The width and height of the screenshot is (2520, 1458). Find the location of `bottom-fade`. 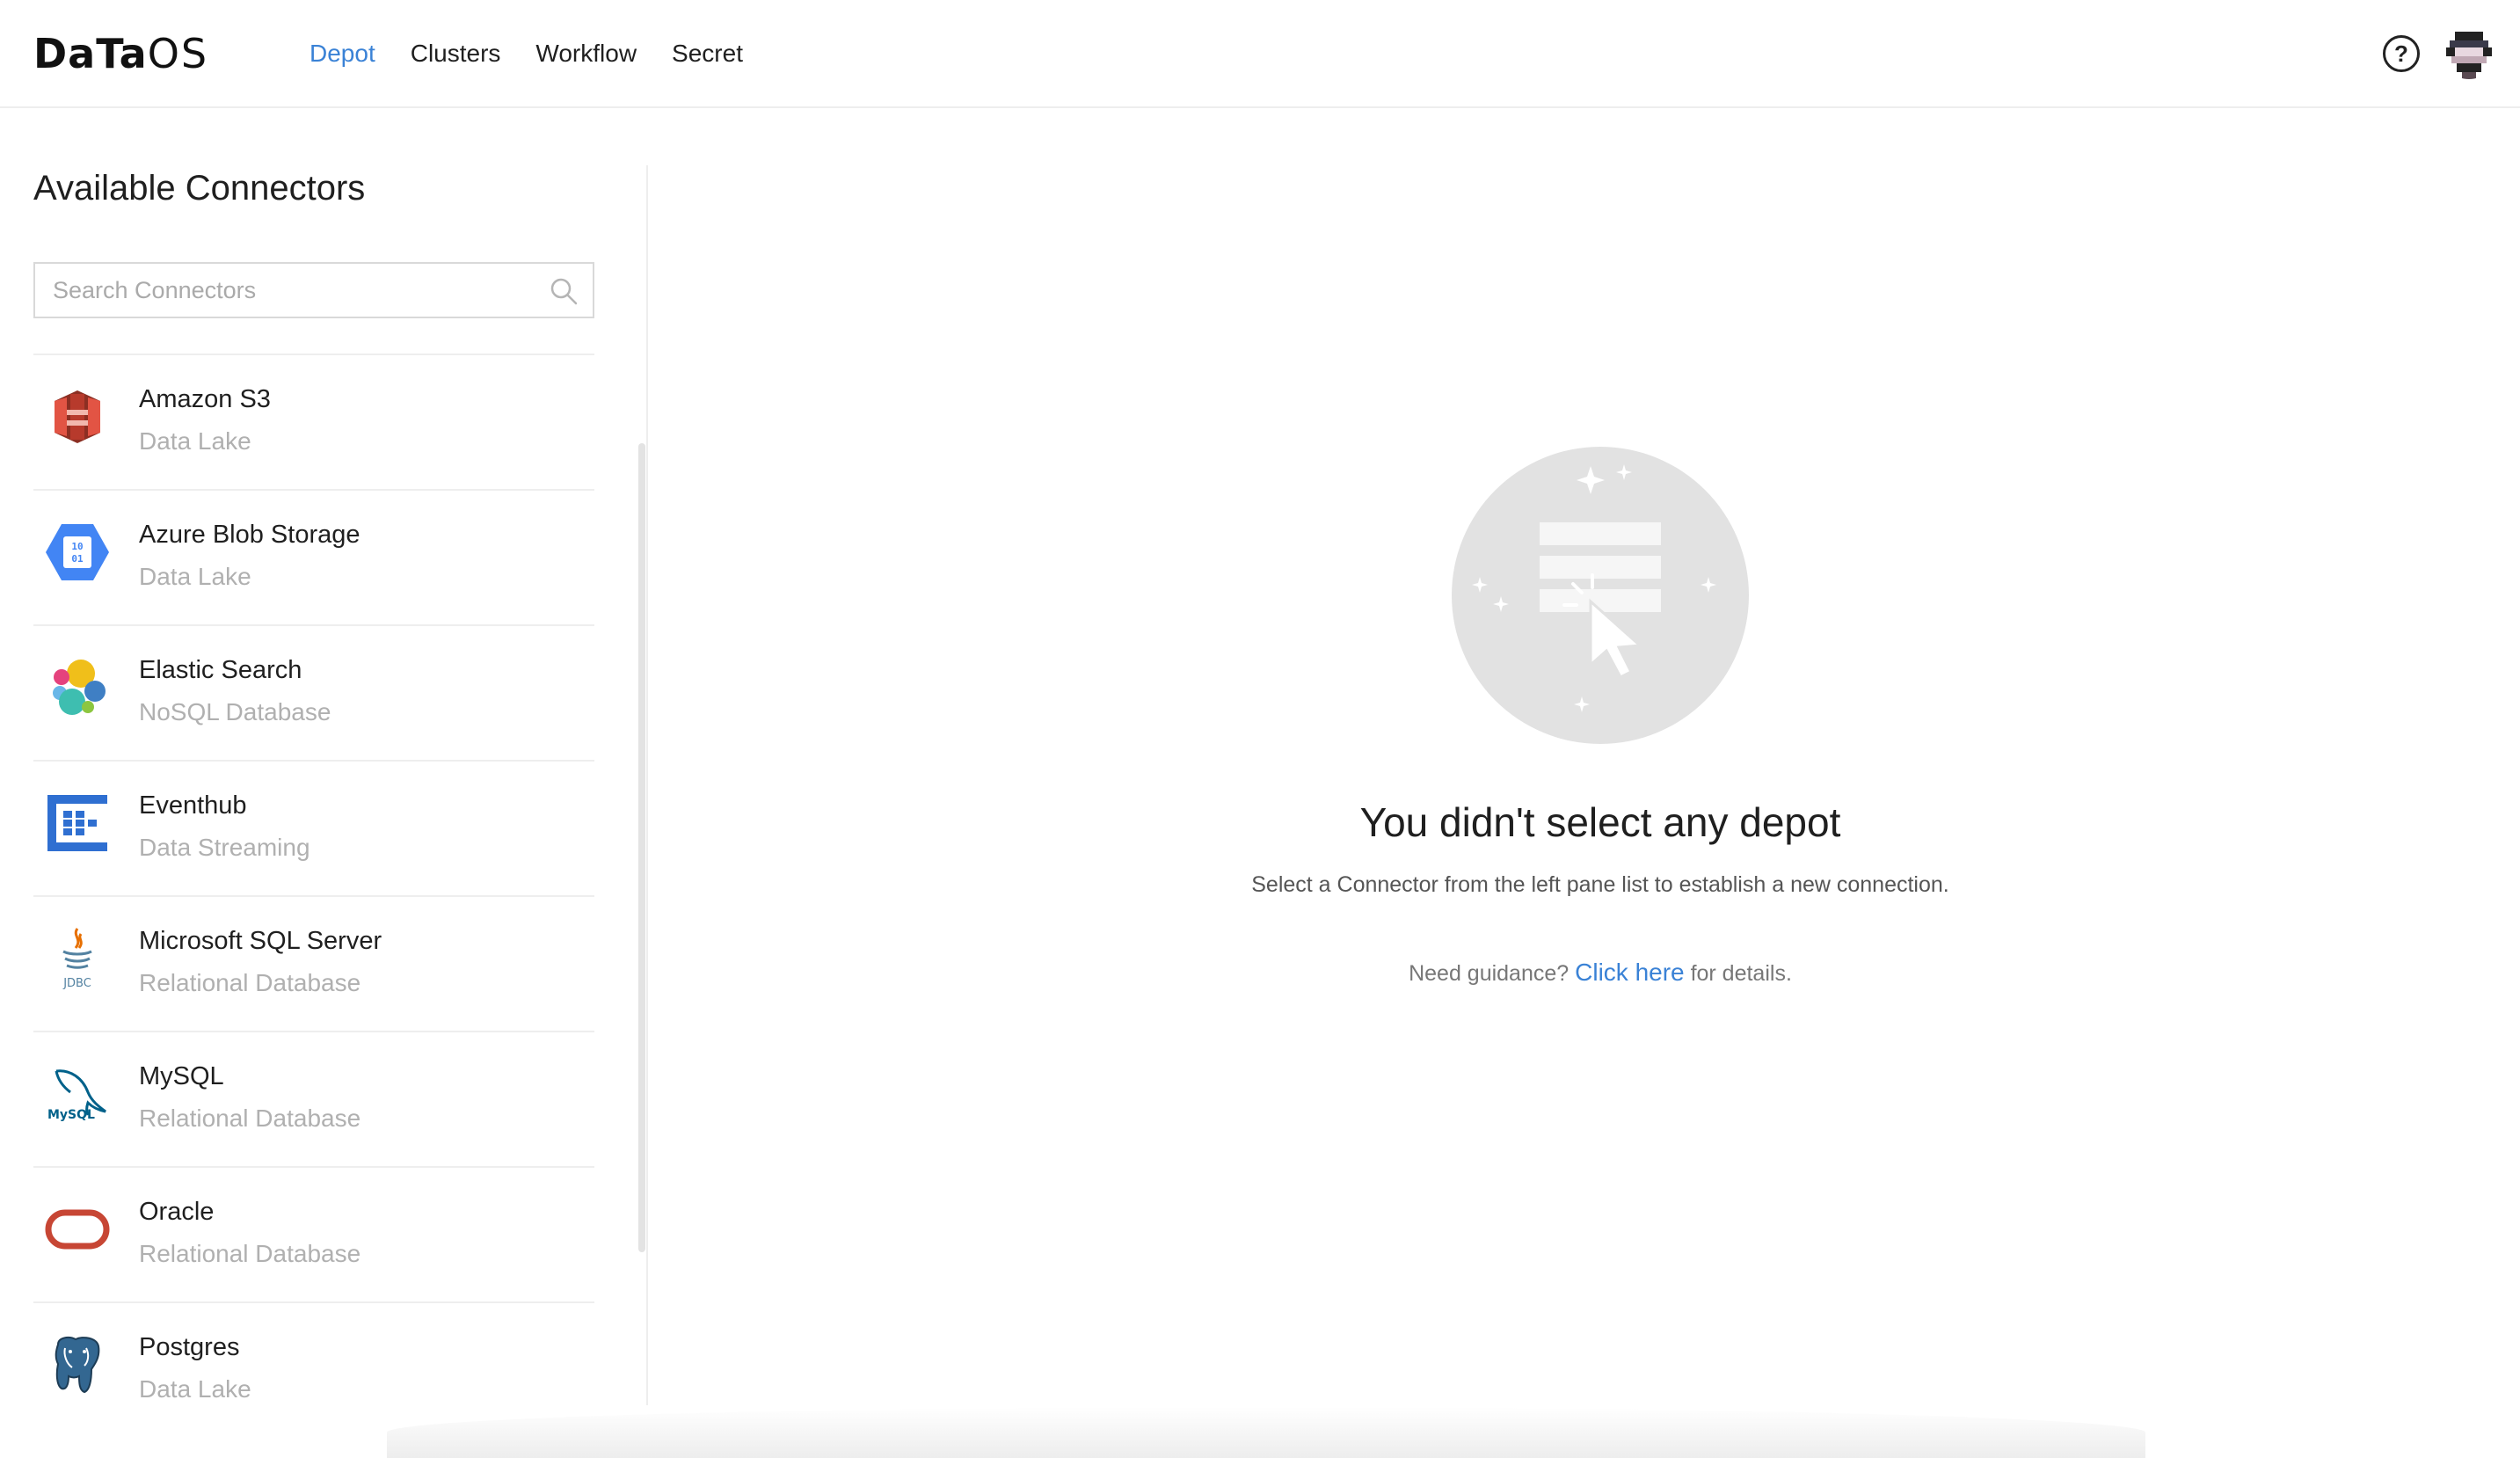

bottom-fade is located at coordinates (1266, 1432).